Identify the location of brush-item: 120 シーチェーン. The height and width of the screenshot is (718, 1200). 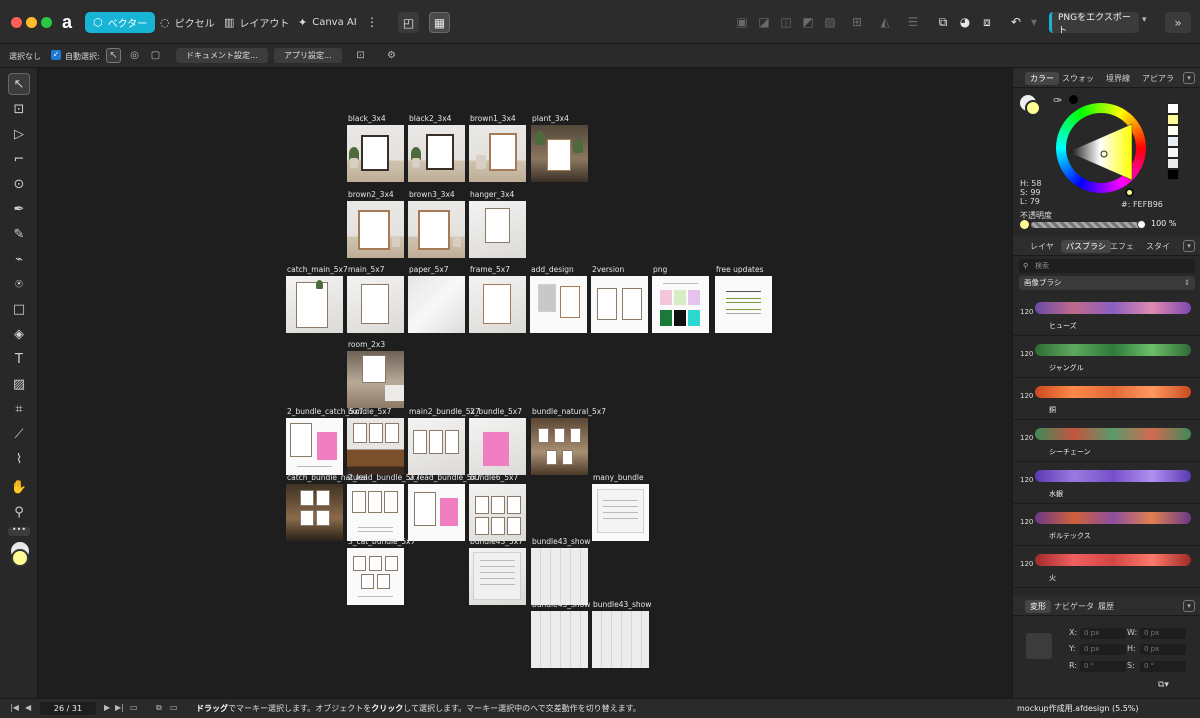
(1106, 441).